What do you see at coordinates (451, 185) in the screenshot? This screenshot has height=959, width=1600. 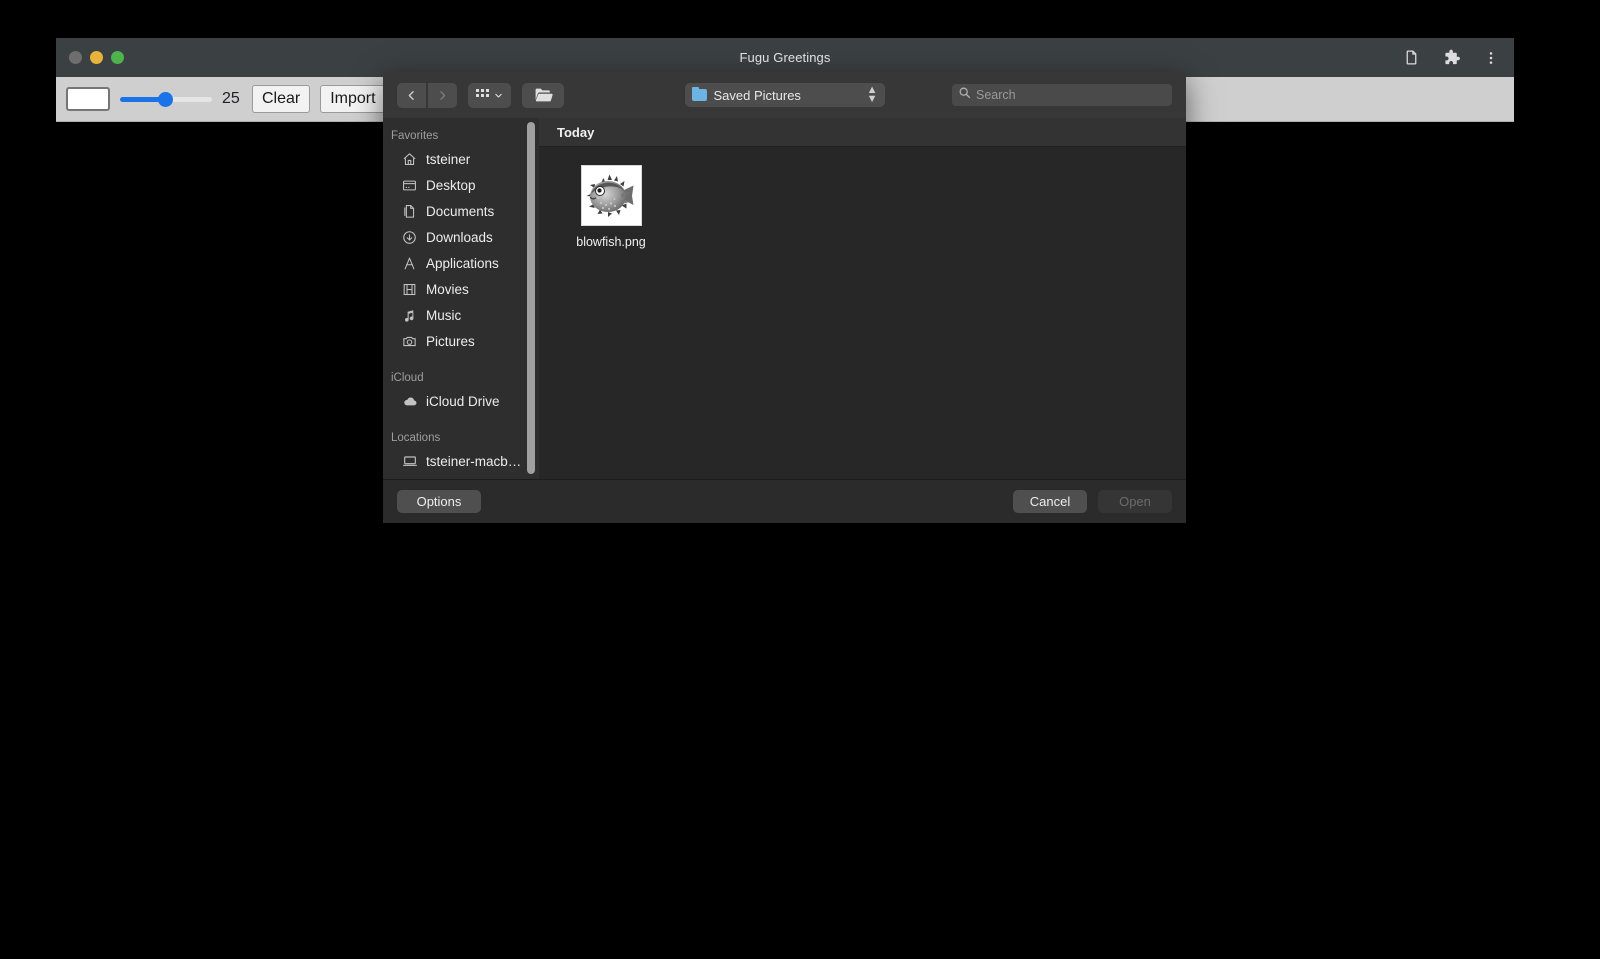 I see `sidebar-item-label: Desktop` at bounding box center [451, 185].